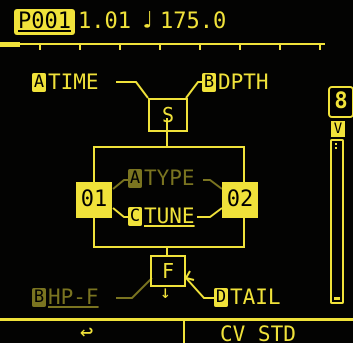  What do you see at coordinates (169, 216) in the screenshot?
I see `param-tune-label: TUNE` at bounding box center [169, 216].